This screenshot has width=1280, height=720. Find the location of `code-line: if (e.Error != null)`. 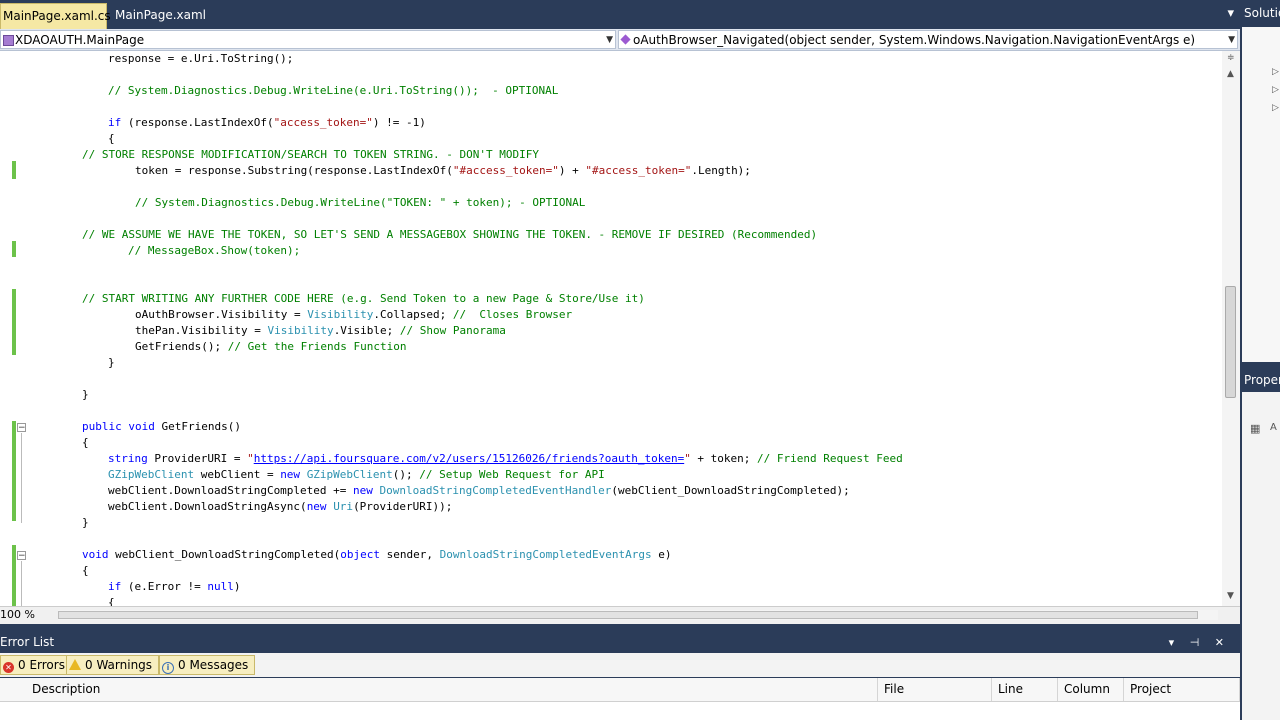

code-line: if (e.Error != null) is located at coordinates (174, 586).